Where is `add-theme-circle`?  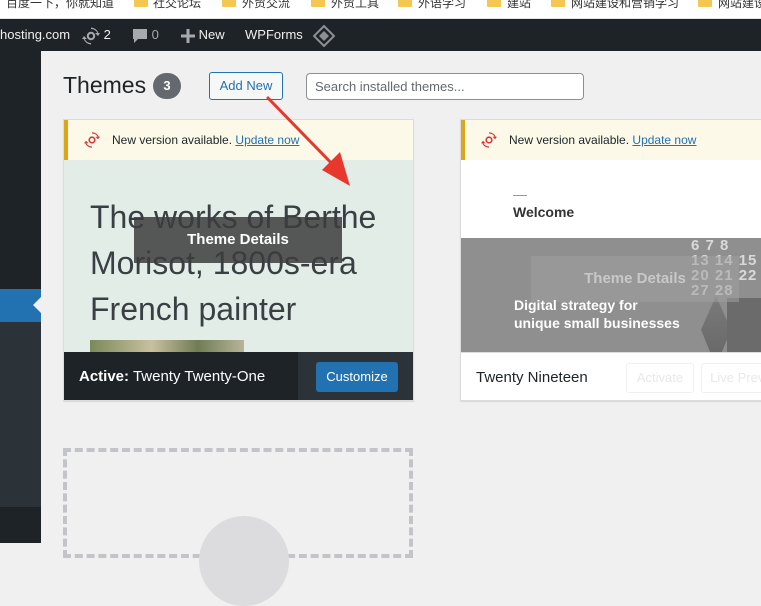
add-theme-circle is located at coordinates (244, 561).